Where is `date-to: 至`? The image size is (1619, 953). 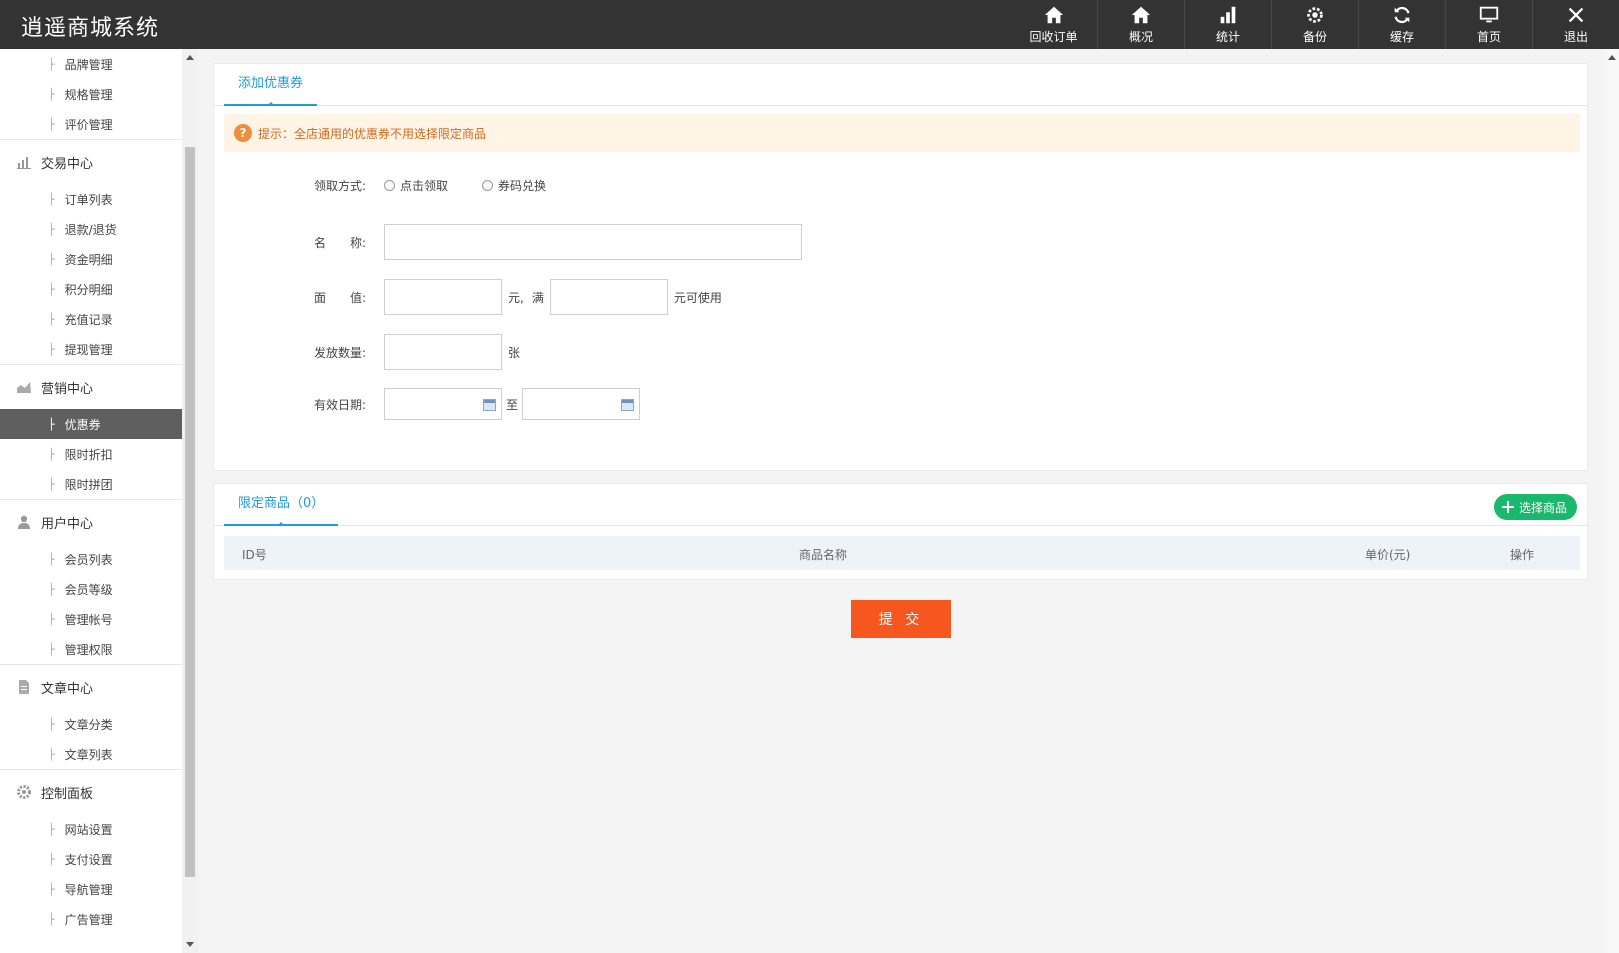 date-to: 至 is located at coordinates (512, 404).